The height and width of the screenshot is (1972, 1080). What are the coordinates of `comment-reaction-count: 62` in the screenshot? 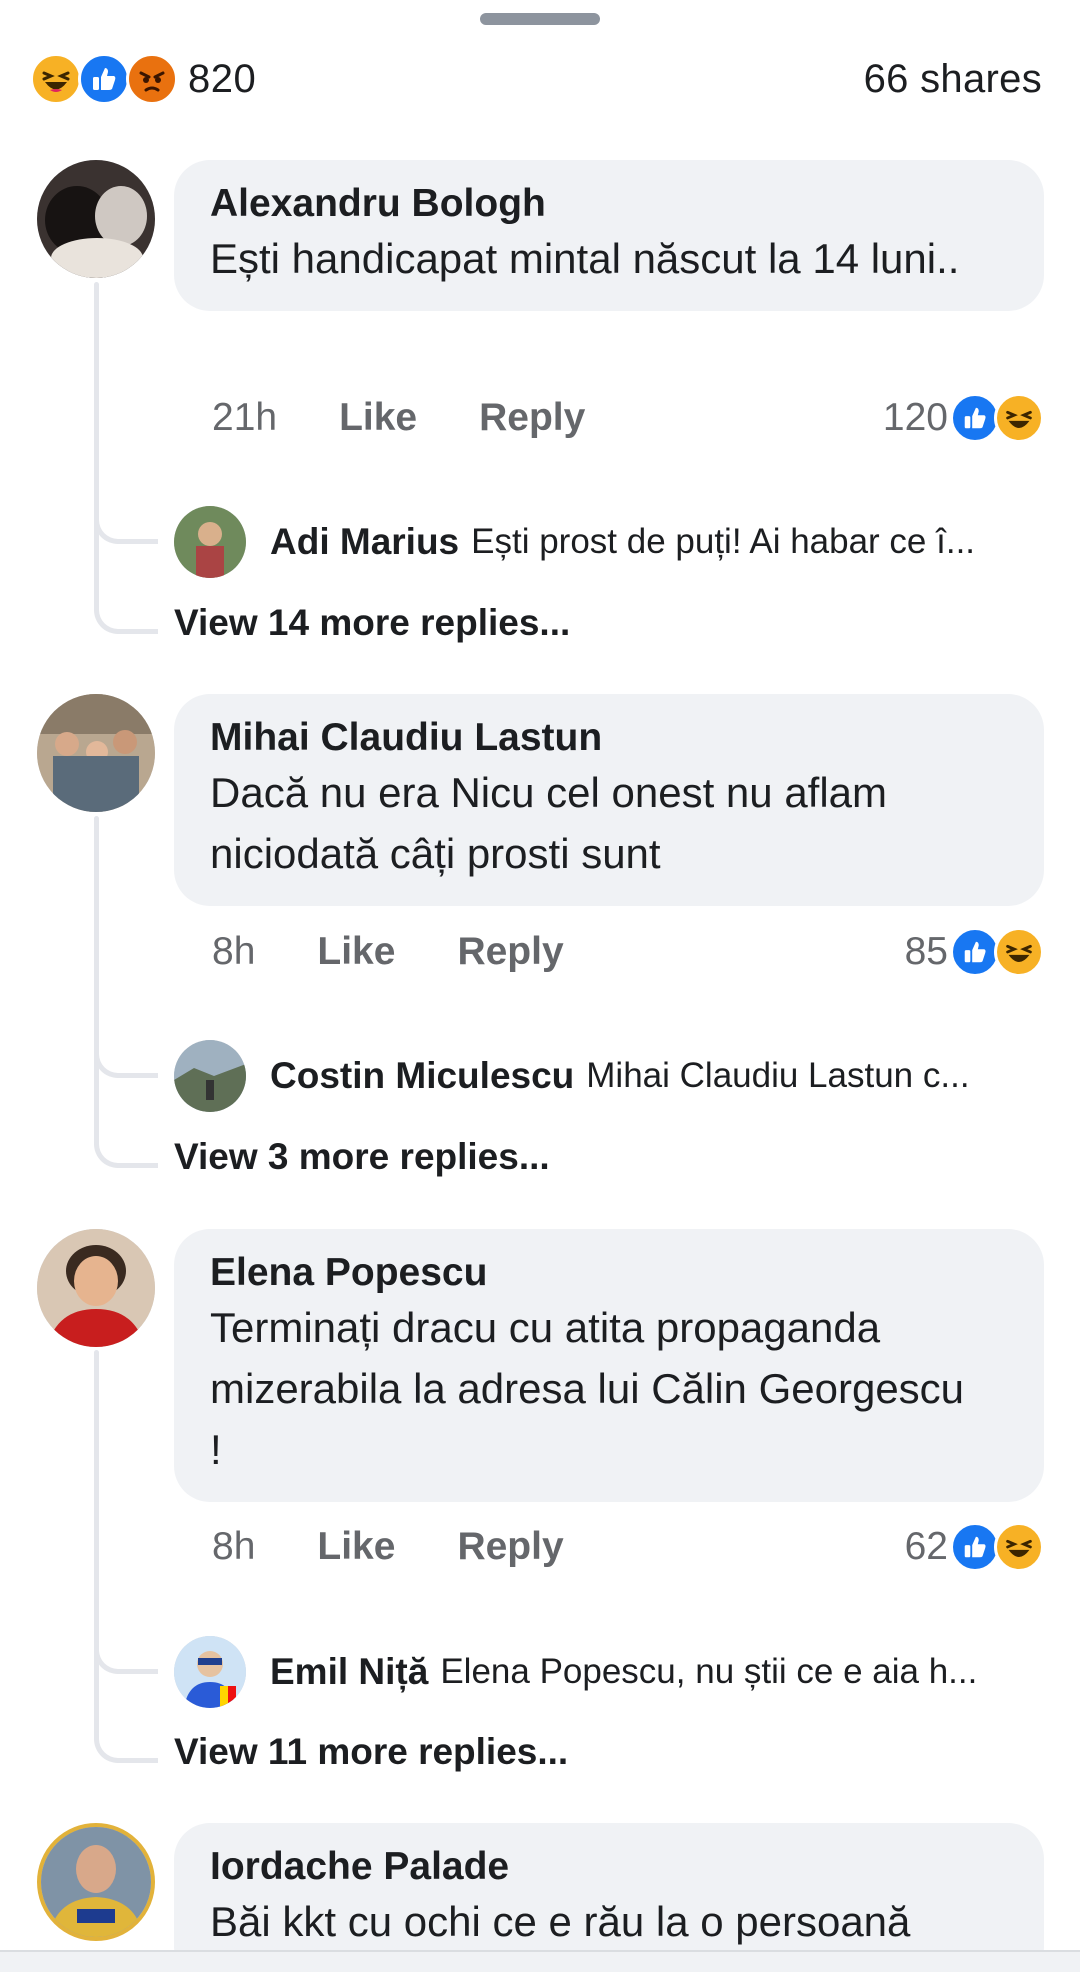 It's located at (926, 1547).